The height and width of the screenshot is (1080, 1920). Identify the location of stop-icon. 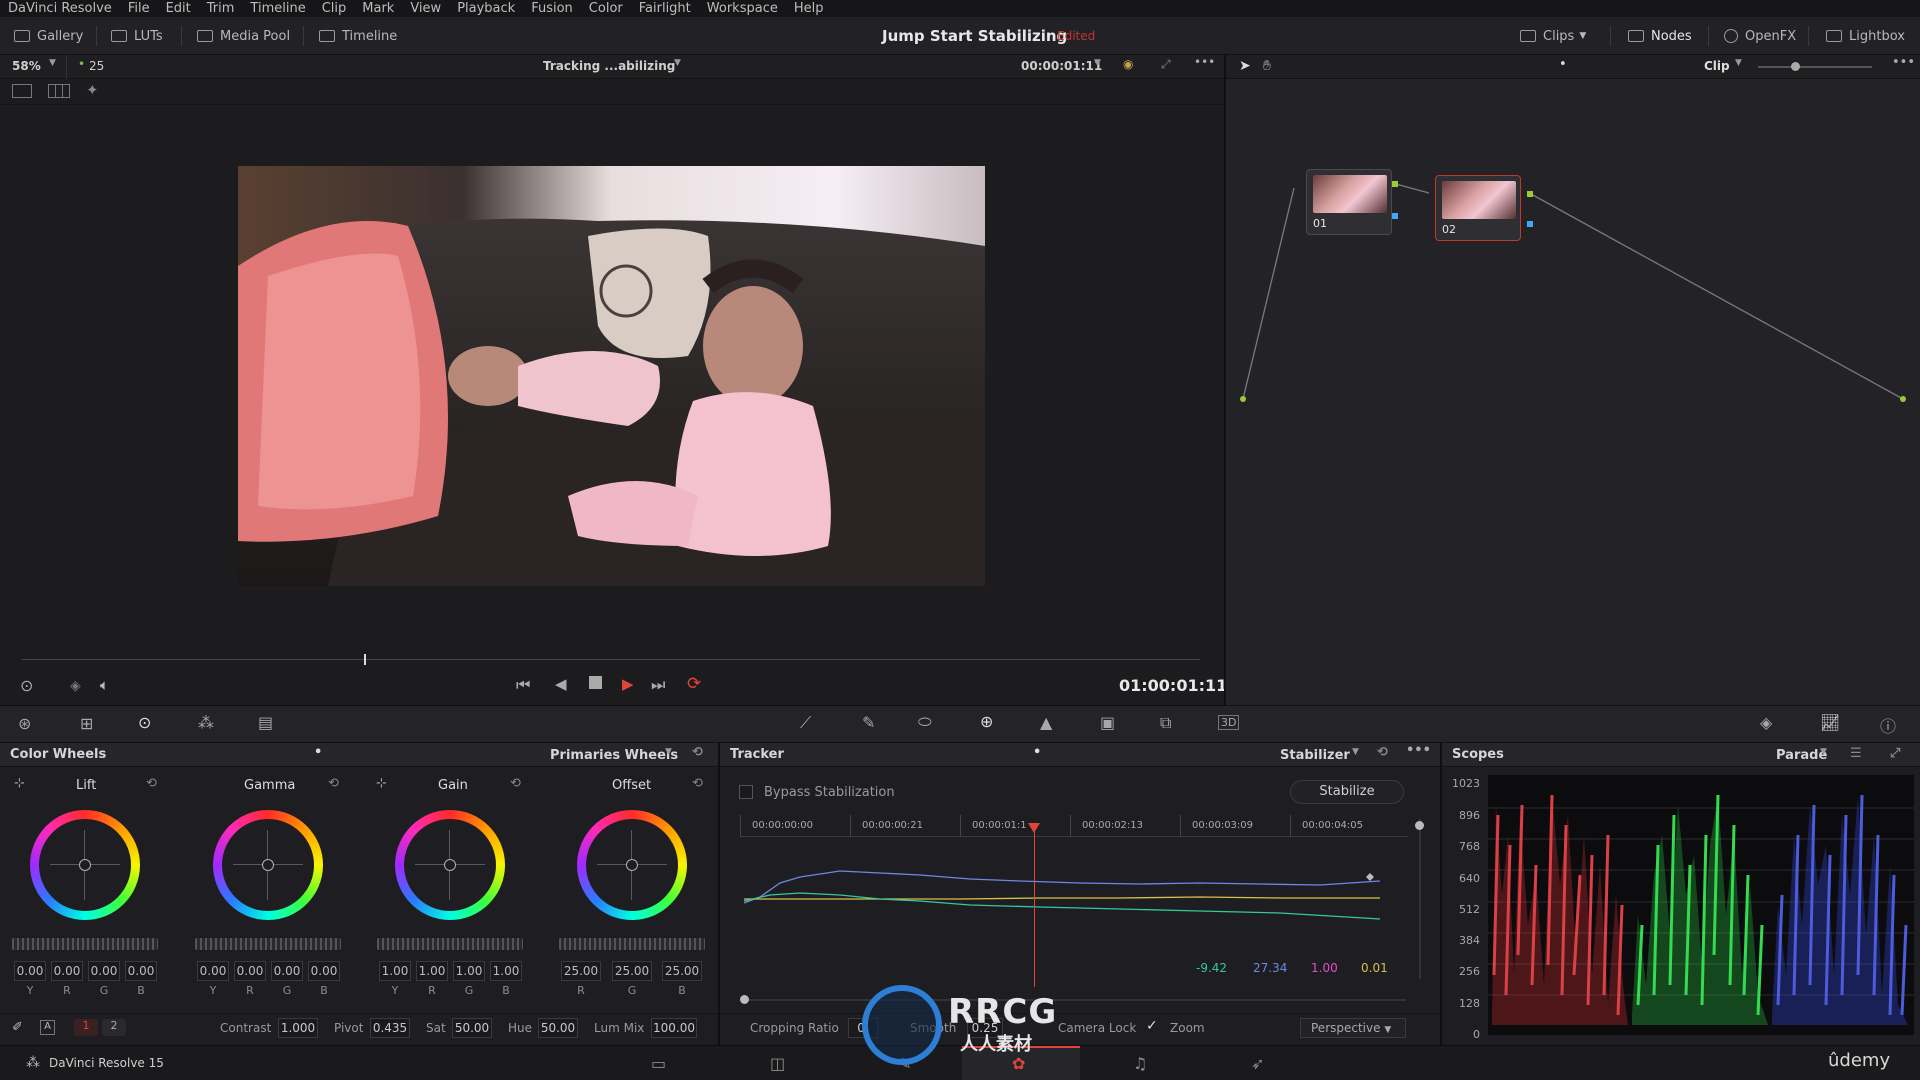
(595, 682).